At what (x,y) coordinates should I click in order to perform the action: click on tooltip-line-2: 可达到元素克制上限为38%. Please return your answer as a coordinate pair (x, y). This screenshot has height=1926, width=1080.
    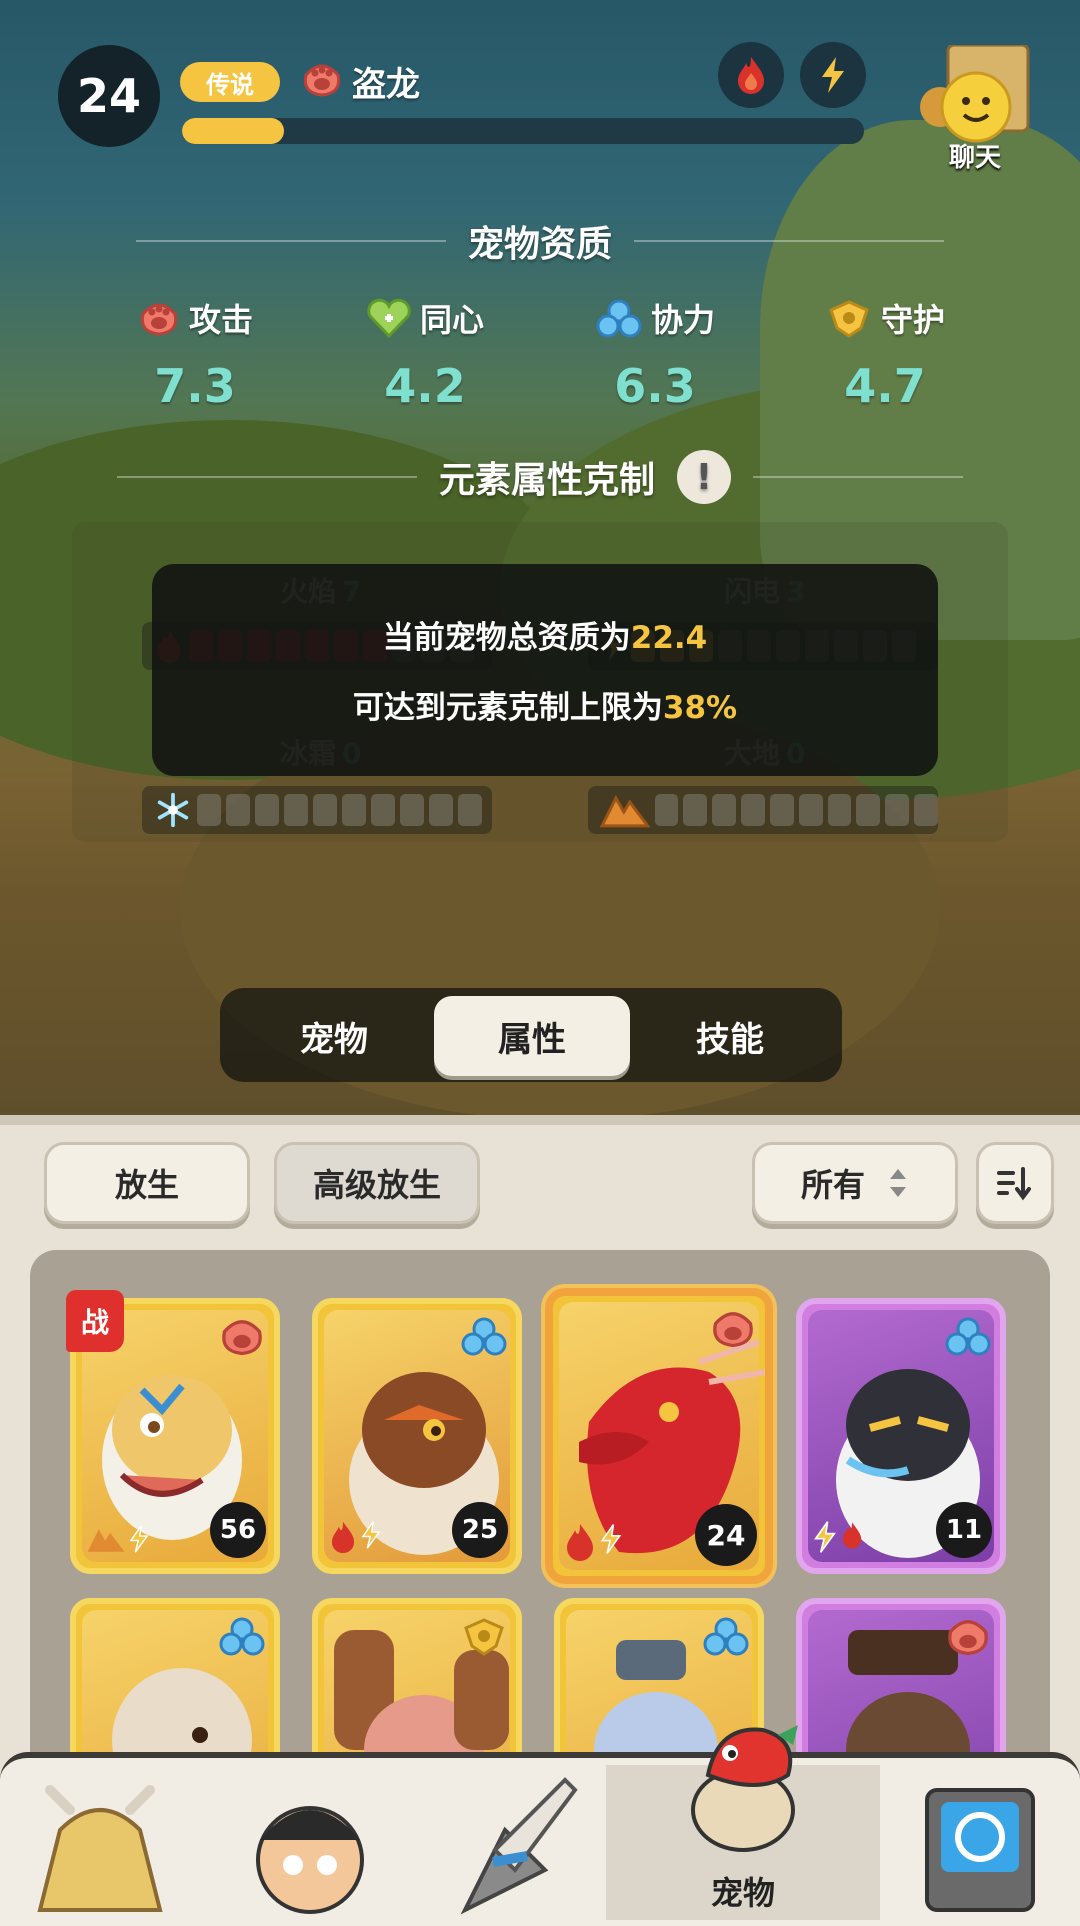
    Looking at the image, I should click on (545, 708).